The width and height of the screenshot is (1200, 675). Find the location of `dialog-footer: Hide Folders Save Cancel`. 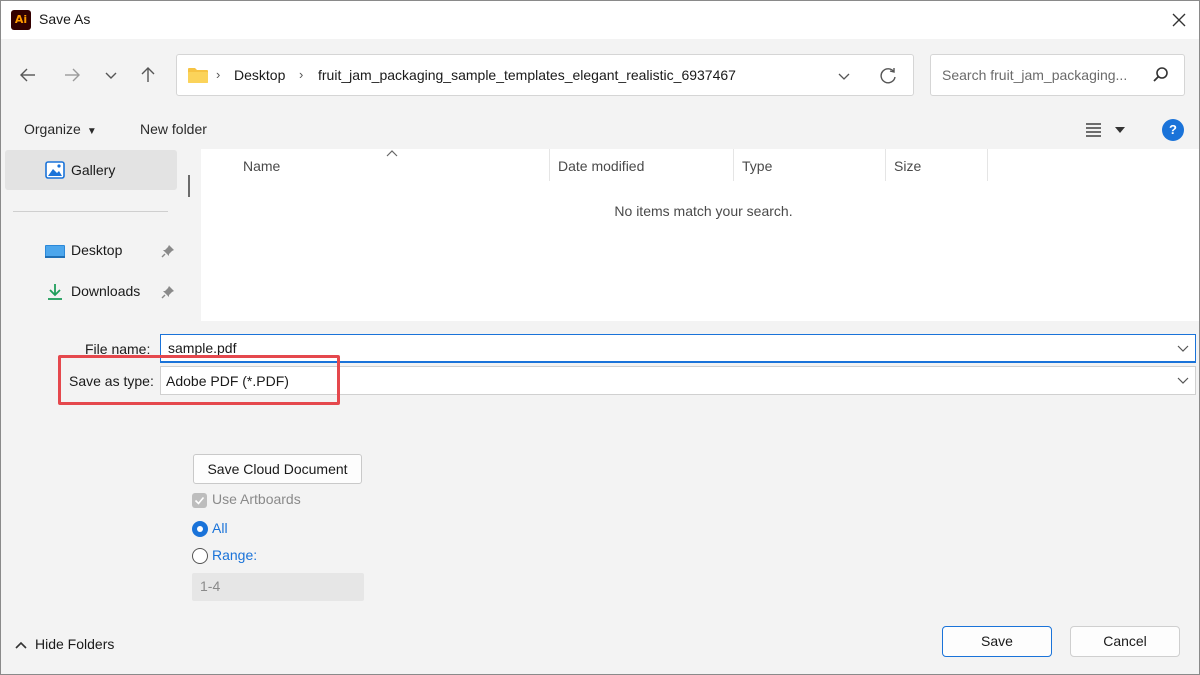

dialog-footer: Hide Folders Save Cancel is located at coordinates (600, 640).